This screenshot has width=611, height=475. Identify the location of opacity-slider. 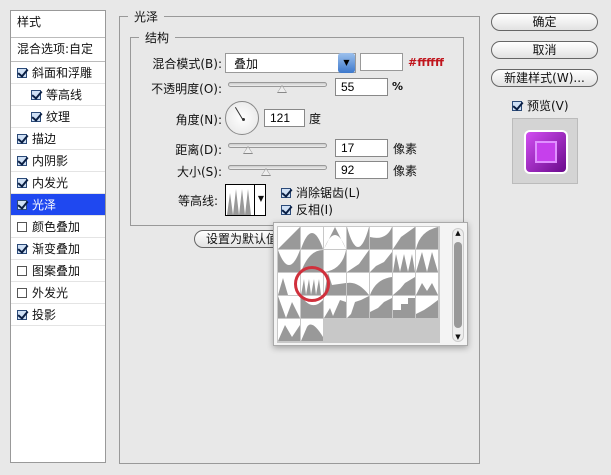
(277, 87).